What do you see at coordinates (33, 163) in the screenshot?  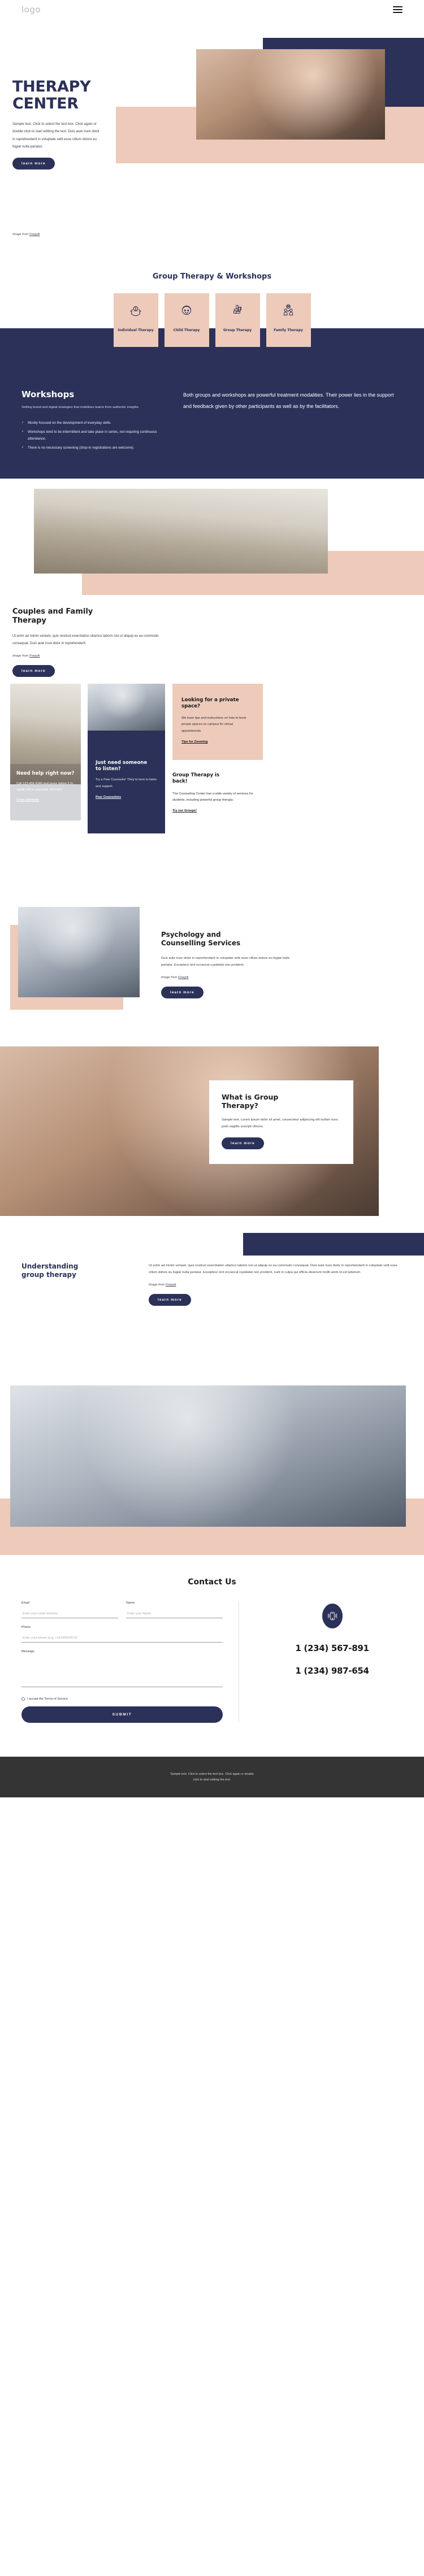 I see `hero-learn-more-button: learn more` at bounding box center [33, 163].